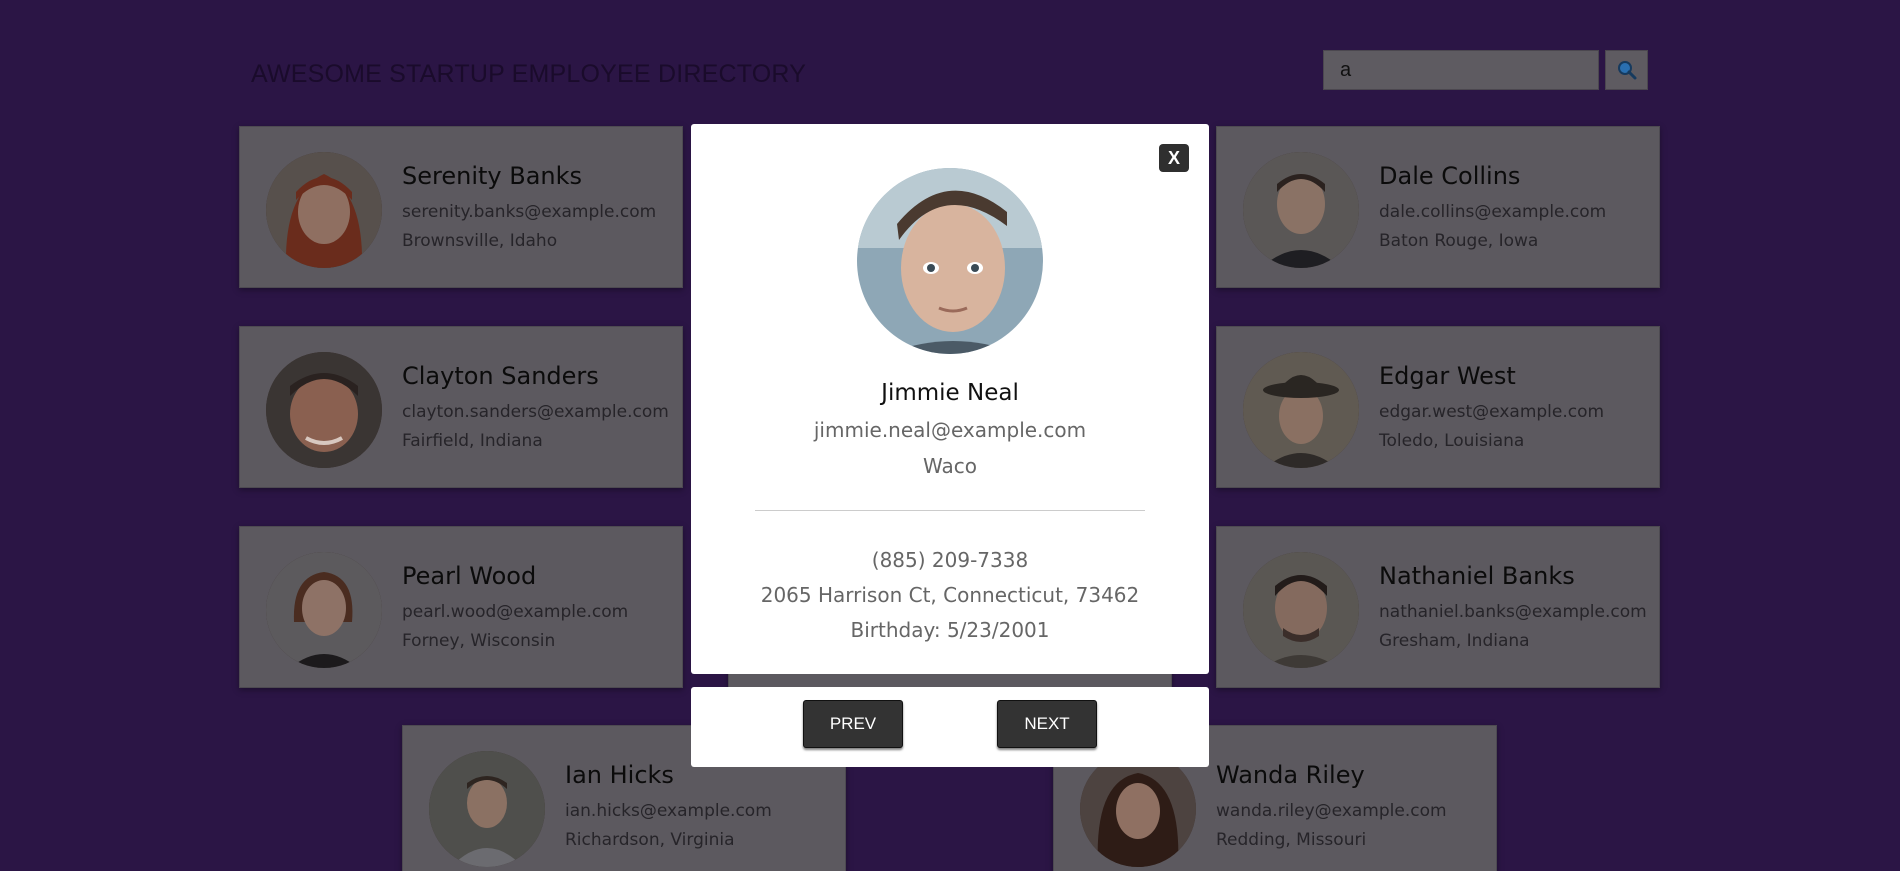 This screenshot has width=1900, height=871. What do you see at coordinates (950, 510) in the screenshot?
I see `divider` at bounding box center [950, 510].